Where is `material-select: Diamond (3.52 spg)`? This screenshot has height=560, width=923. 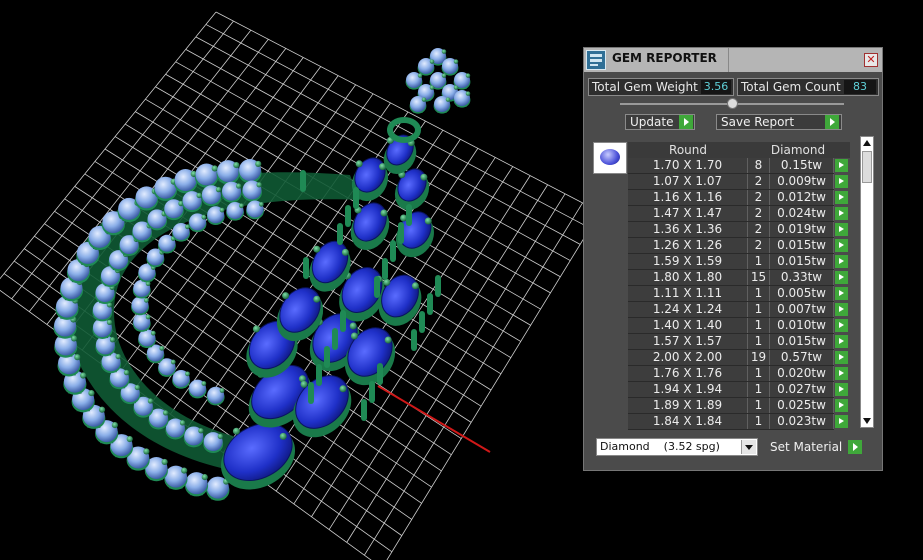 material-select: Diamond (3.52 spg) is located at coordinates (677, 447).